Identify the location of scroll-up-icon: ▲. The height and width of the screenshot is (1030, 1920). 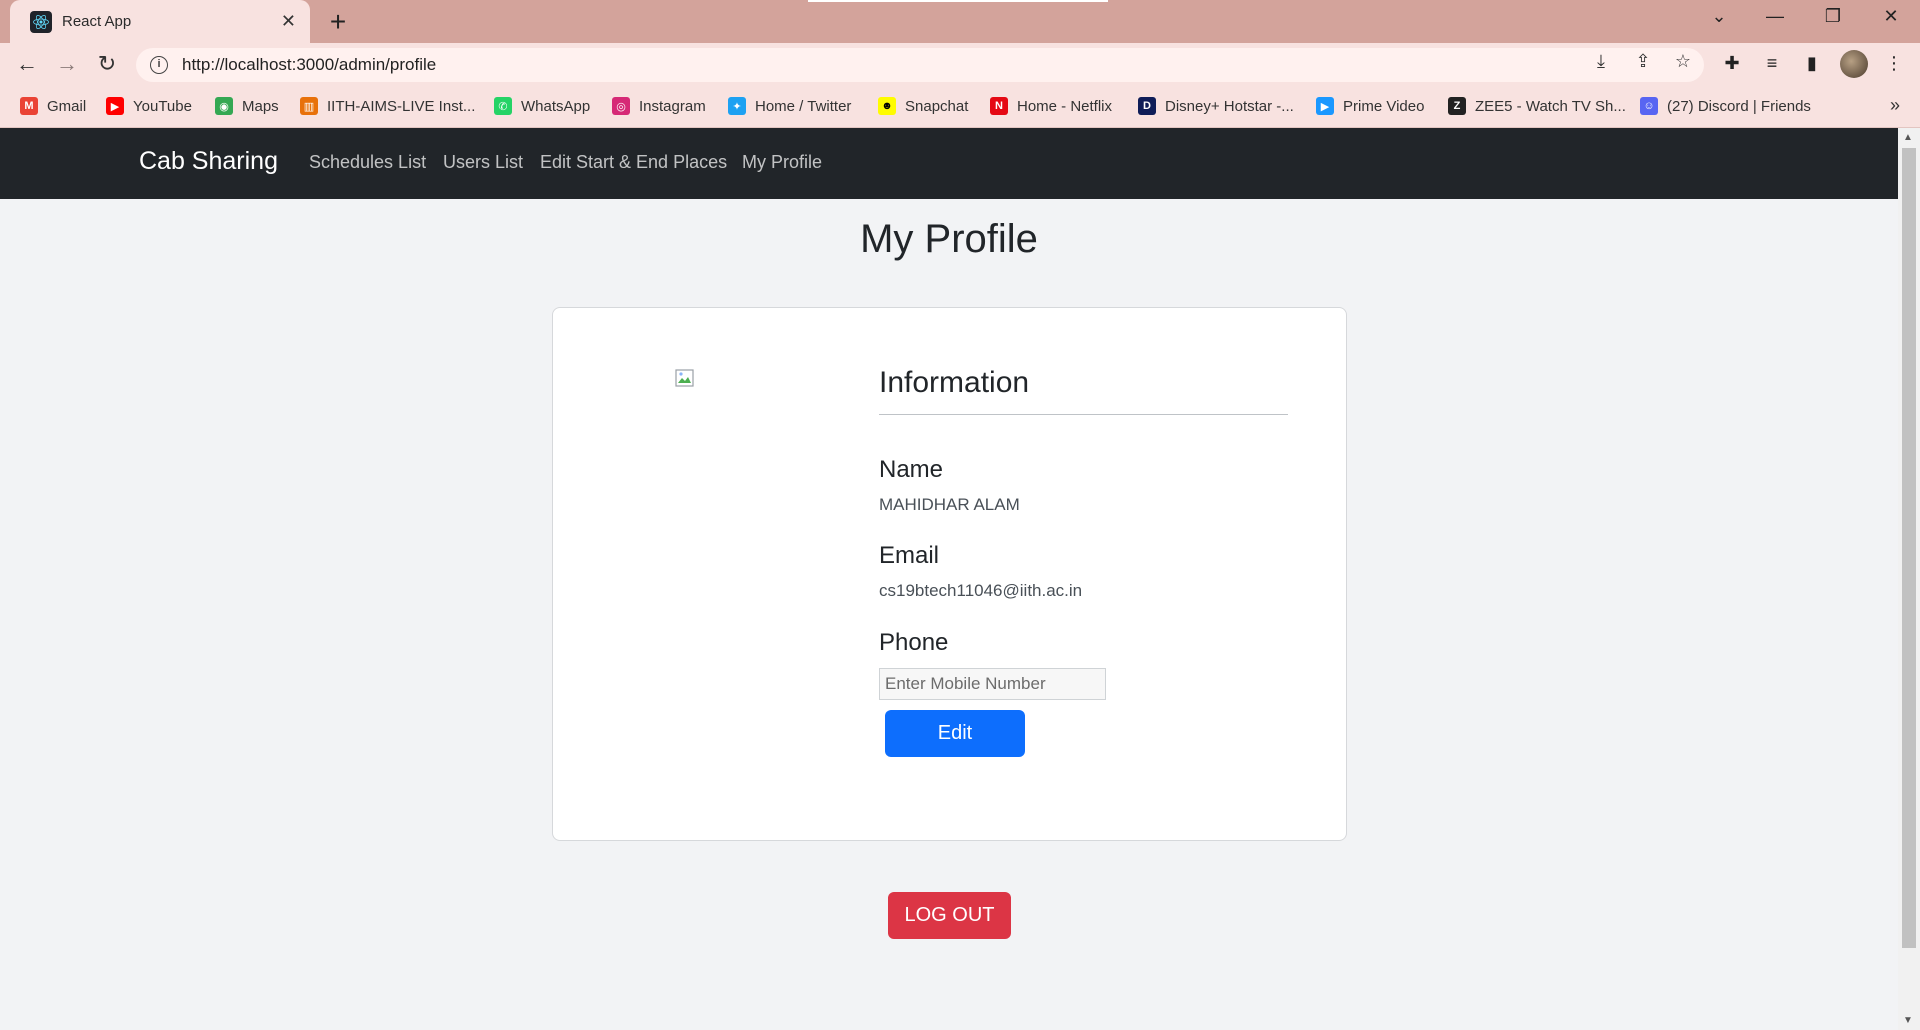
(1908, 137).